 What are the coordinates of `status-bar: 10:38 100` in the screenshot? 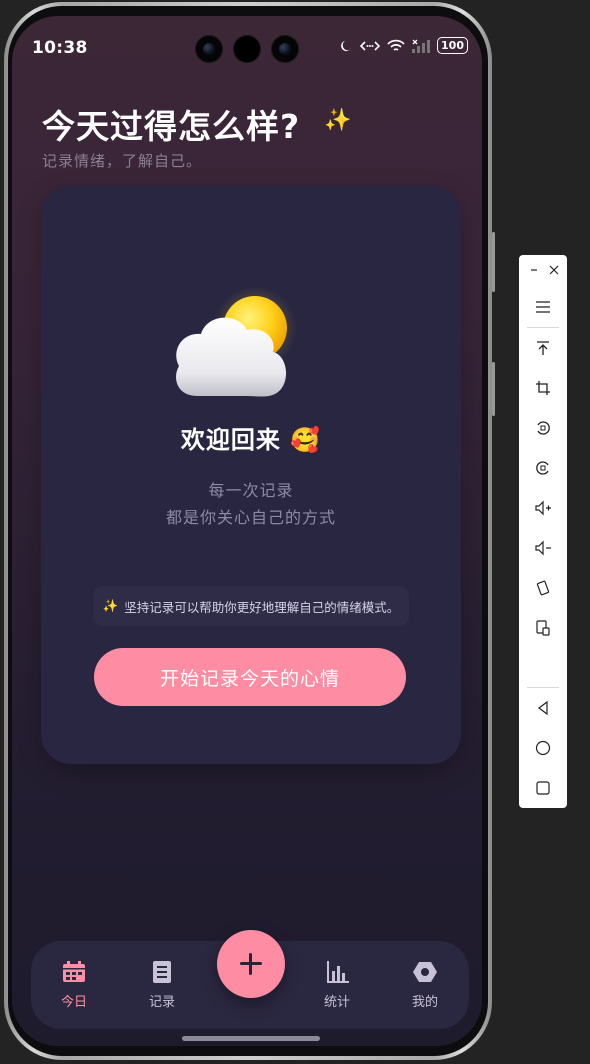 It's located at (247, 48).